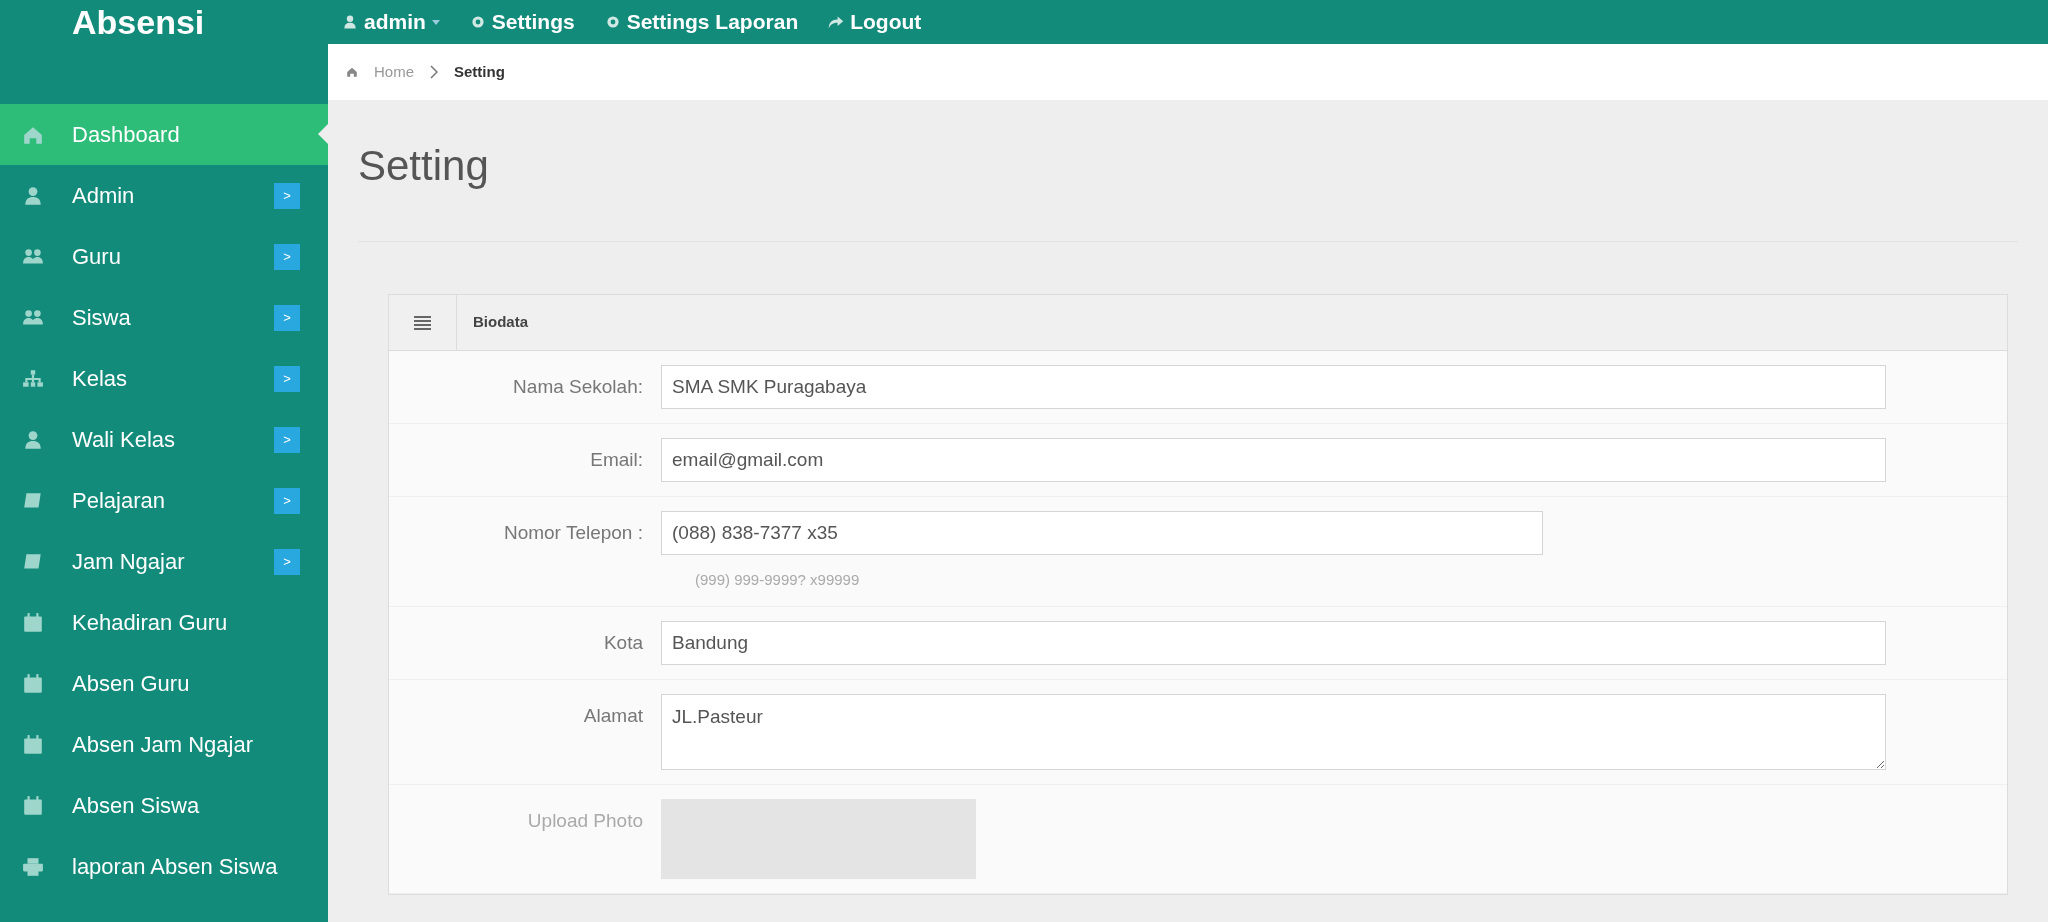  Describe the element at coordinates (352, 72) in the screenshot. I see `home-icon` at that location.